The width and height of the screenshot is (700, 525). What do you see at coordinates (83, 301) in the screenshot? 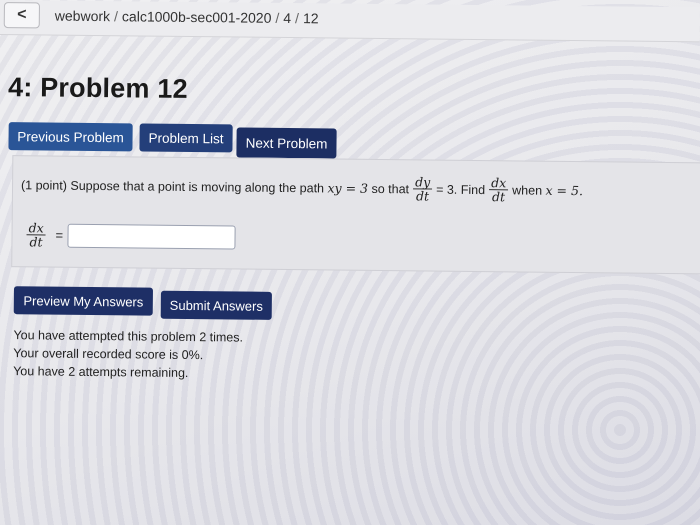
I see `preview-answers-button: Preview My Answers` at bounding box center [83, 301].